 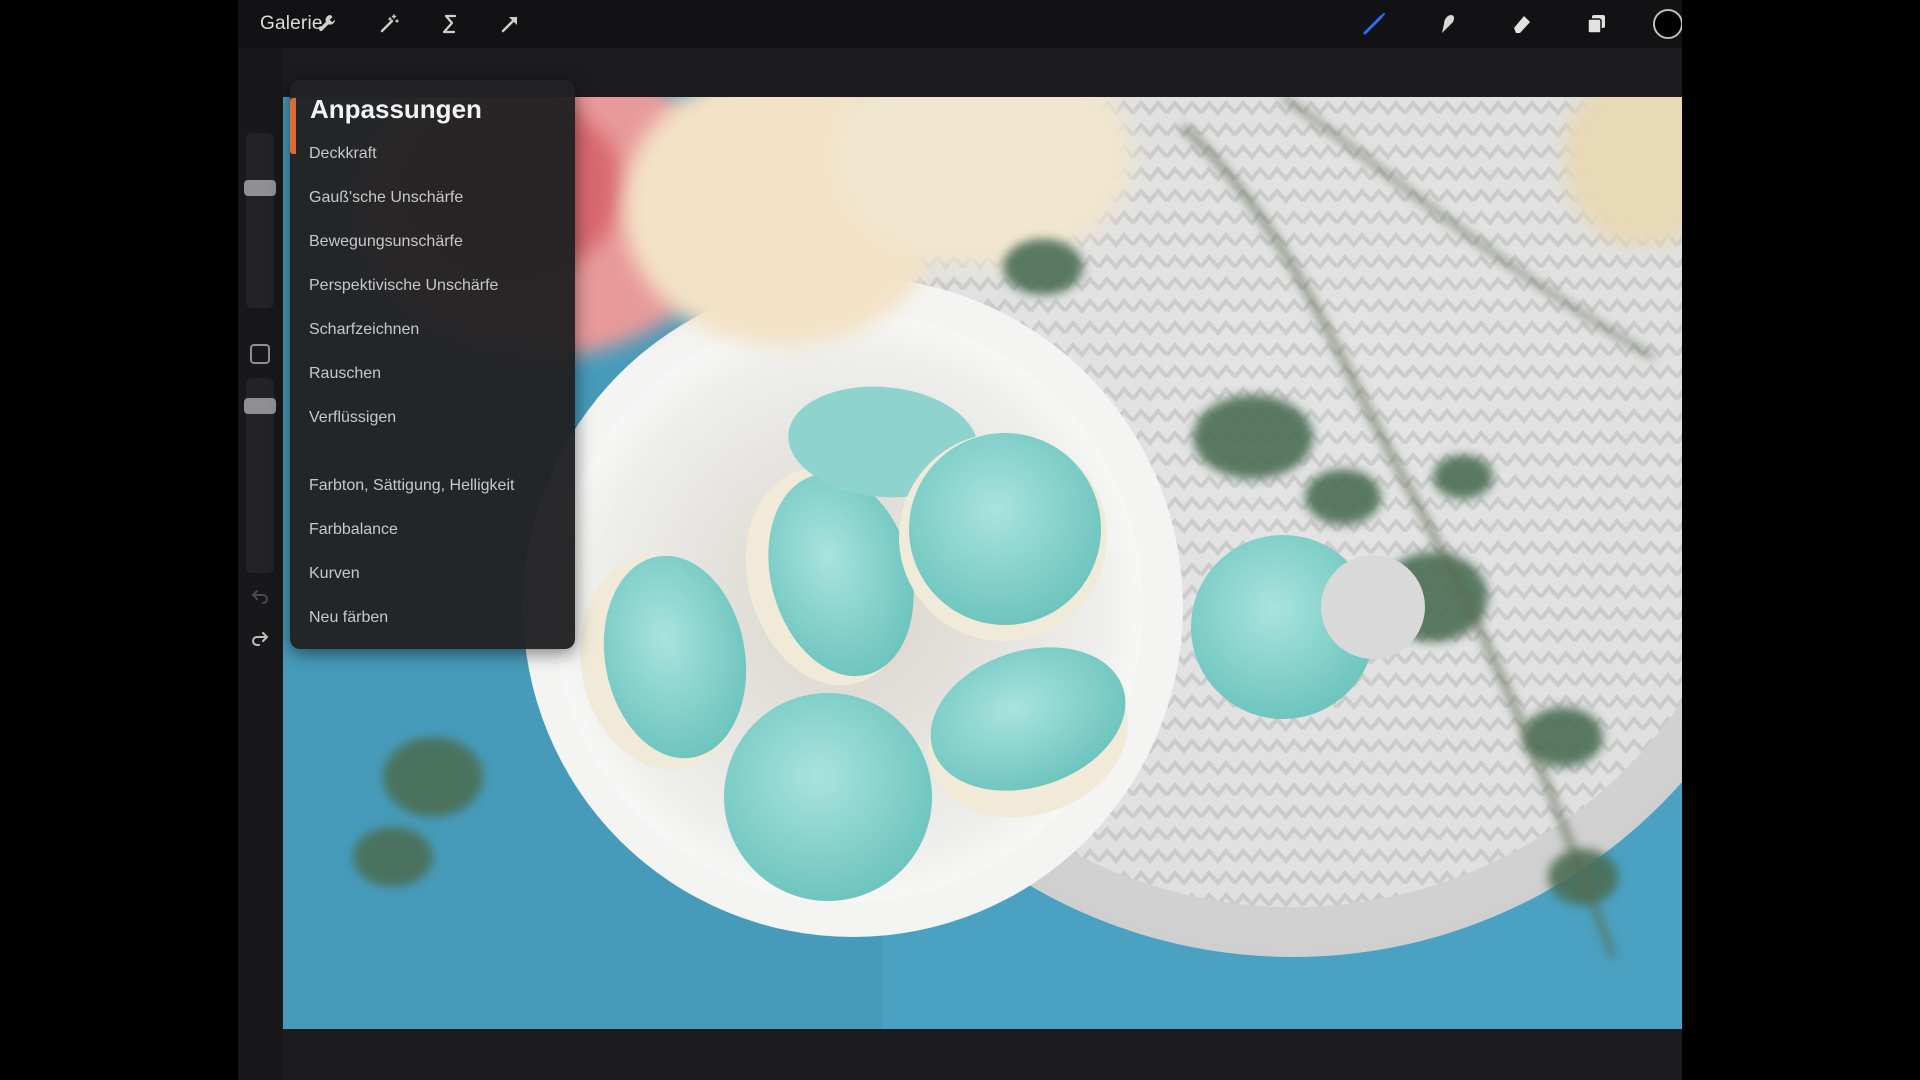 What do you see at coordinates (411, 486) in the screenshot?
I see `menu-item-hue-saturation: Farbton, Sättigung, Helligkeit` at bounding box center [411, 486].